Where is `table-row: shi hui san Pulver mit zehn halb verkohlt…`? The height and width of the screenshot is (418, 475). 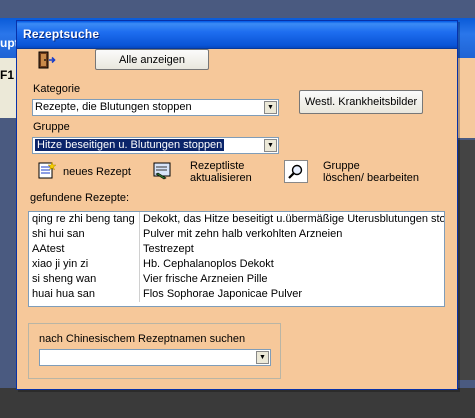
table-row: shi hui san Pulver mit zehn halb verkohlt… is located at coordinates (236, 234).